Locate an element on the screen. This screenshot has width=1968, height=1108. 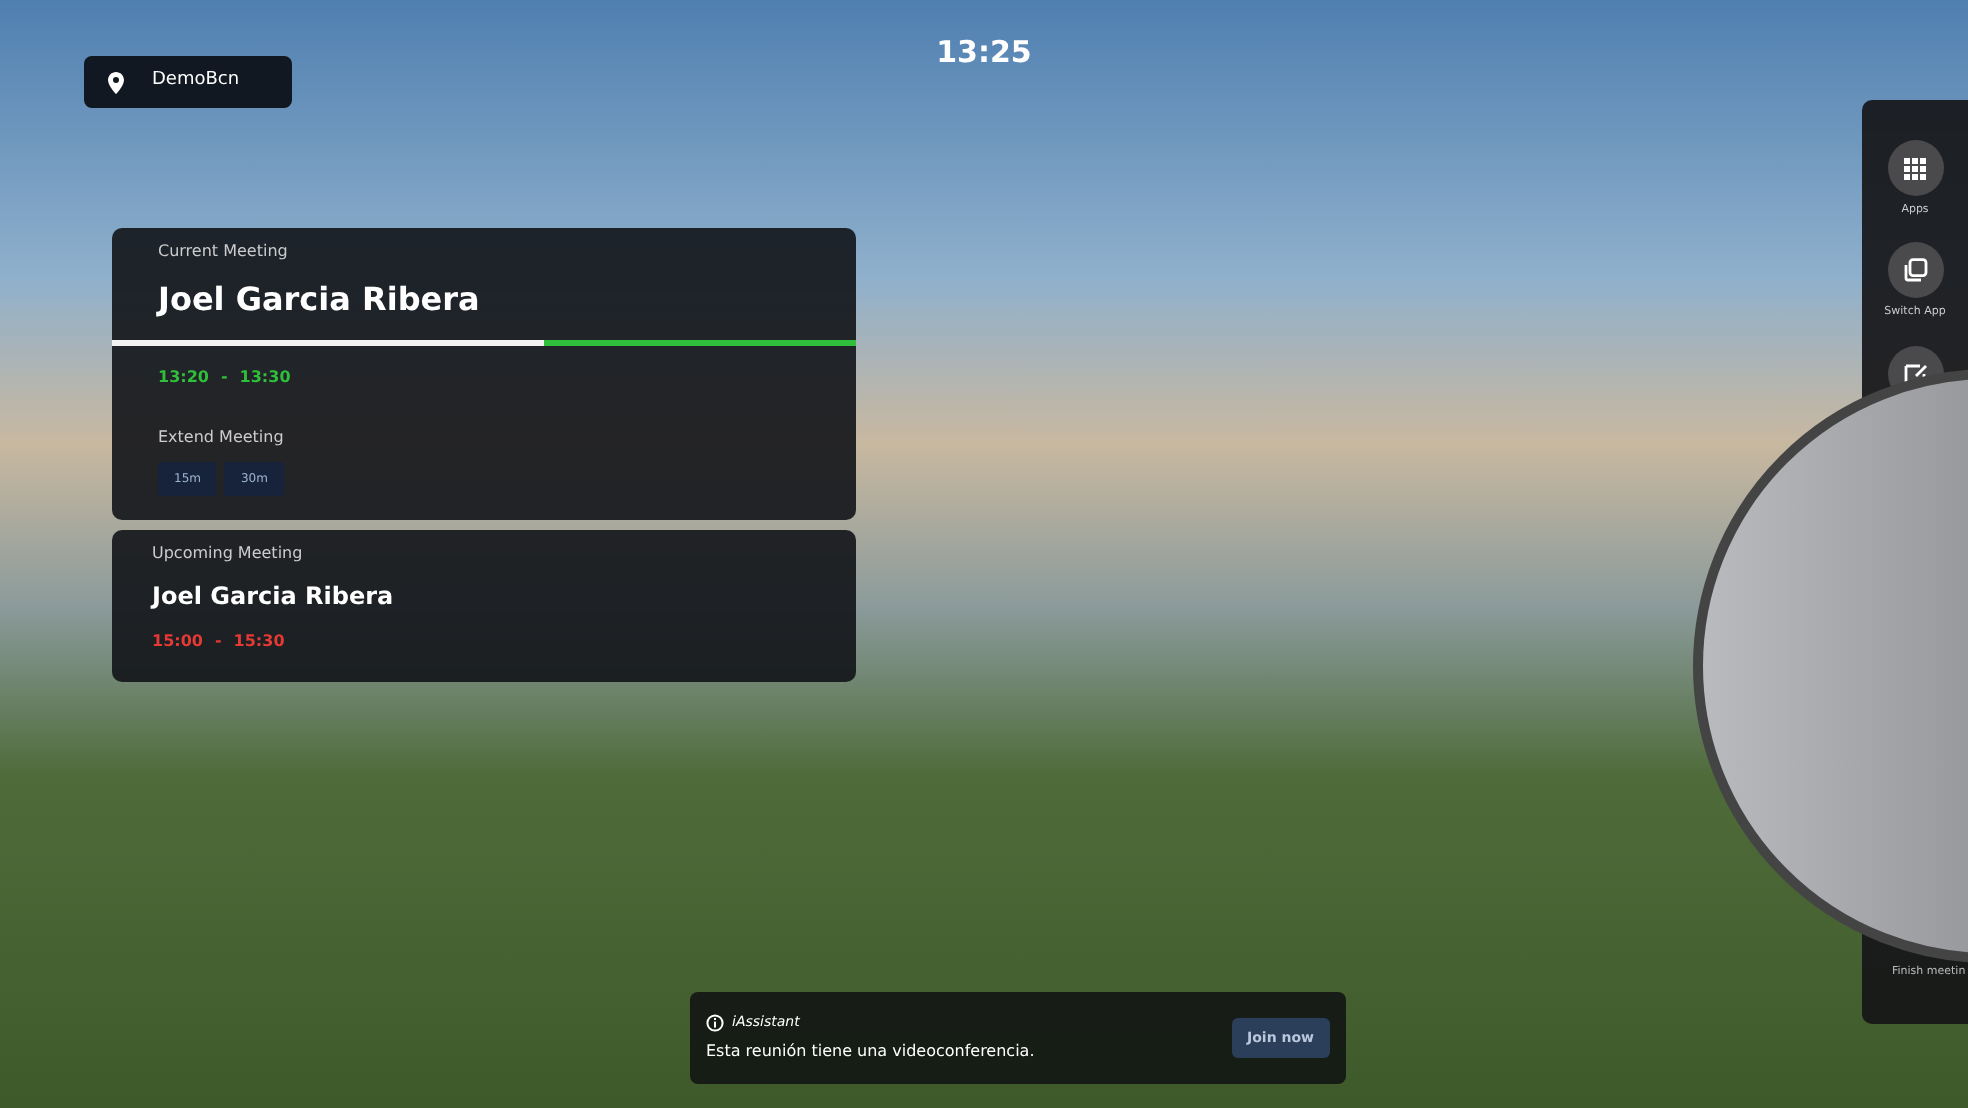
meeting-end-time: 13:30 is located at coordinates (265, 378).